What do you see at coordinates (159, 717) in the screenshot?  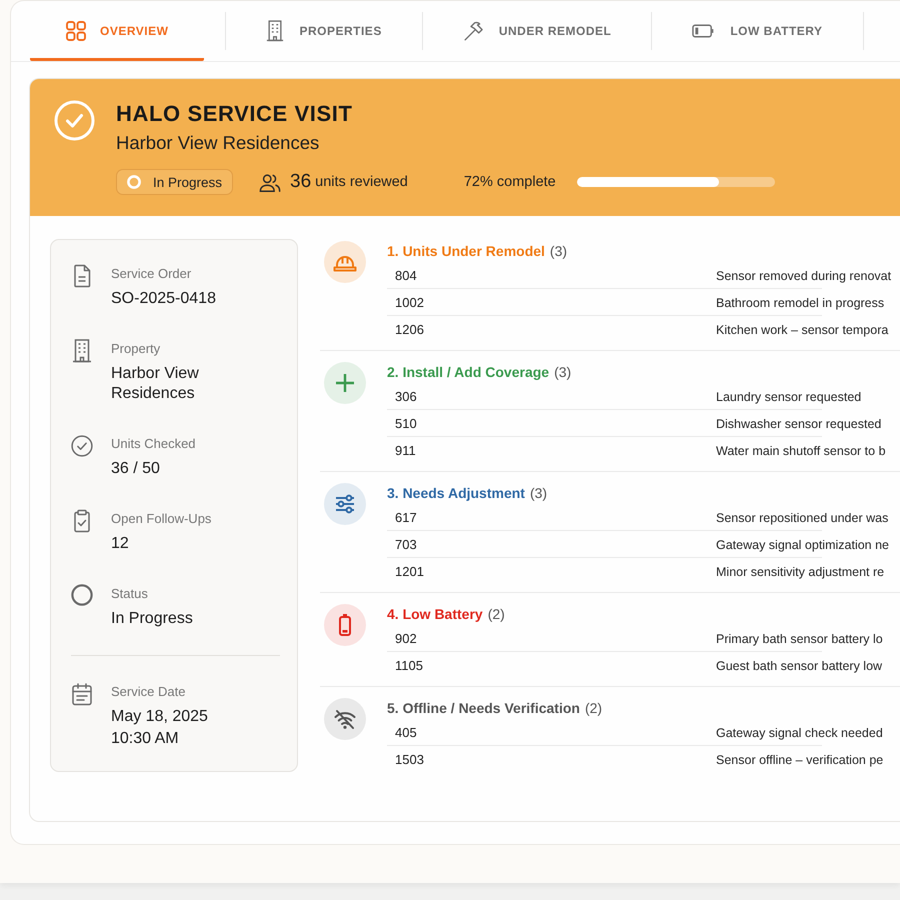 I see `detail-value: May 18, 2025` at bounding box center [159, 717].